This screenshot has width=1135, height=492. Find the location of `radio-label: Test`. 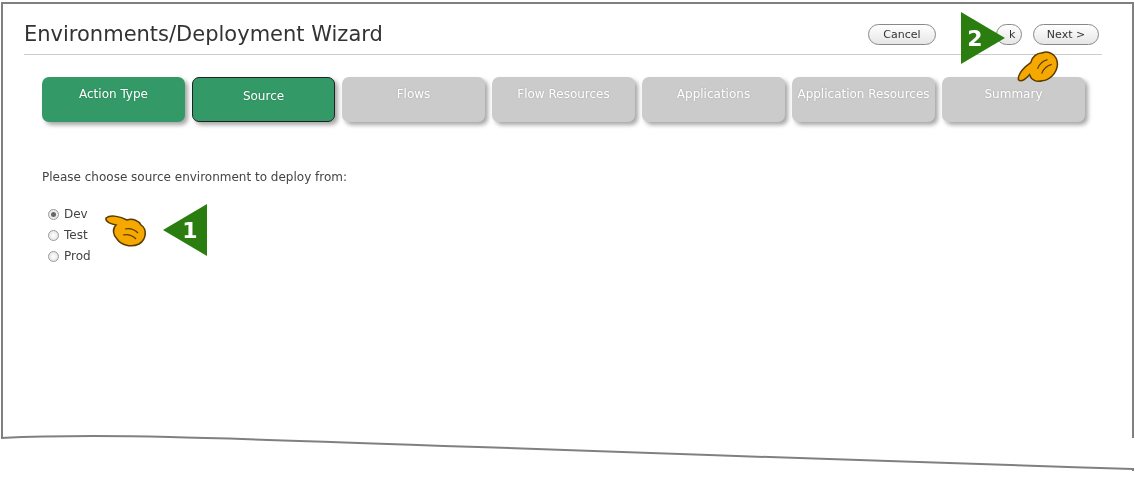

radio-label: Test is located at coordinates (76, 236).